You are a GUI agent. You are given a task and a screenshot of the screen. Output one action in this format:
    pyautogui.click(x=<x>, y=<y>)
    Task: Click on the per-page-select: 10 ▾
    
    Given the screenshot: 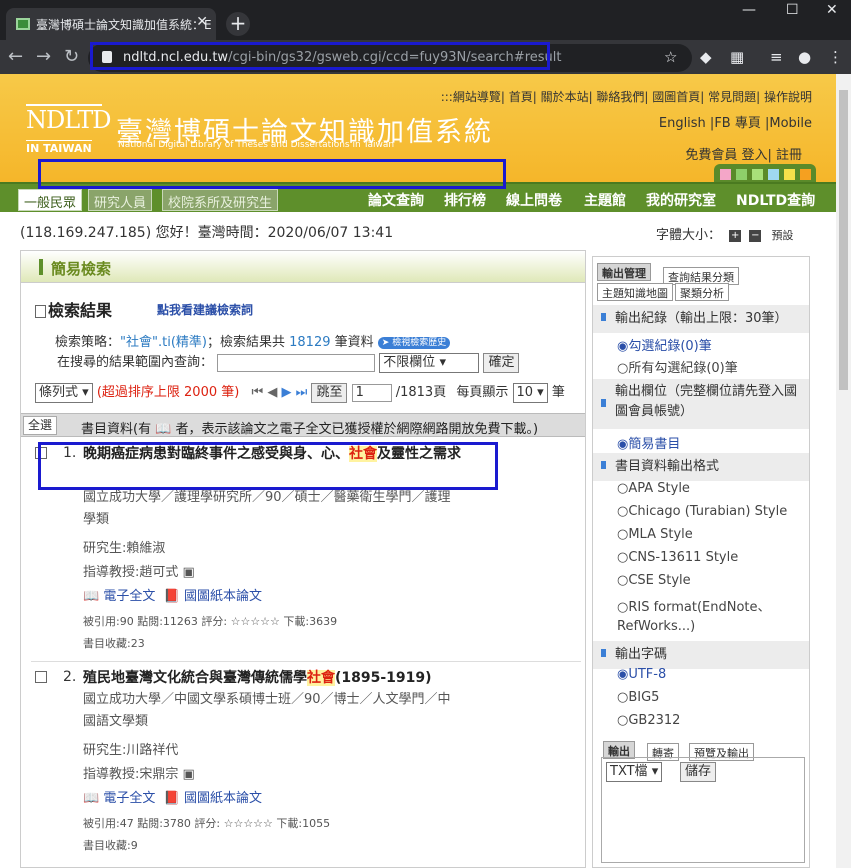 What is the action you would take?
    pyautogui.click(x=530, y=392)
    